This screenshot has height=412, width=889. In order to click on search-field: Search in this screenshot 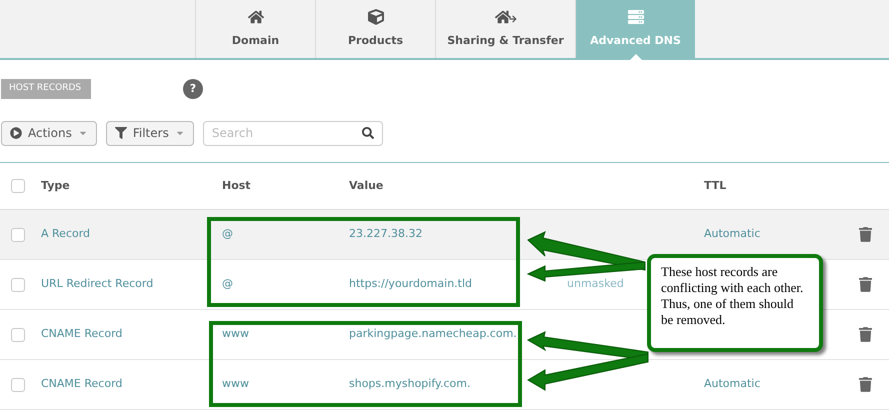, I will do `click(292, 133)`.